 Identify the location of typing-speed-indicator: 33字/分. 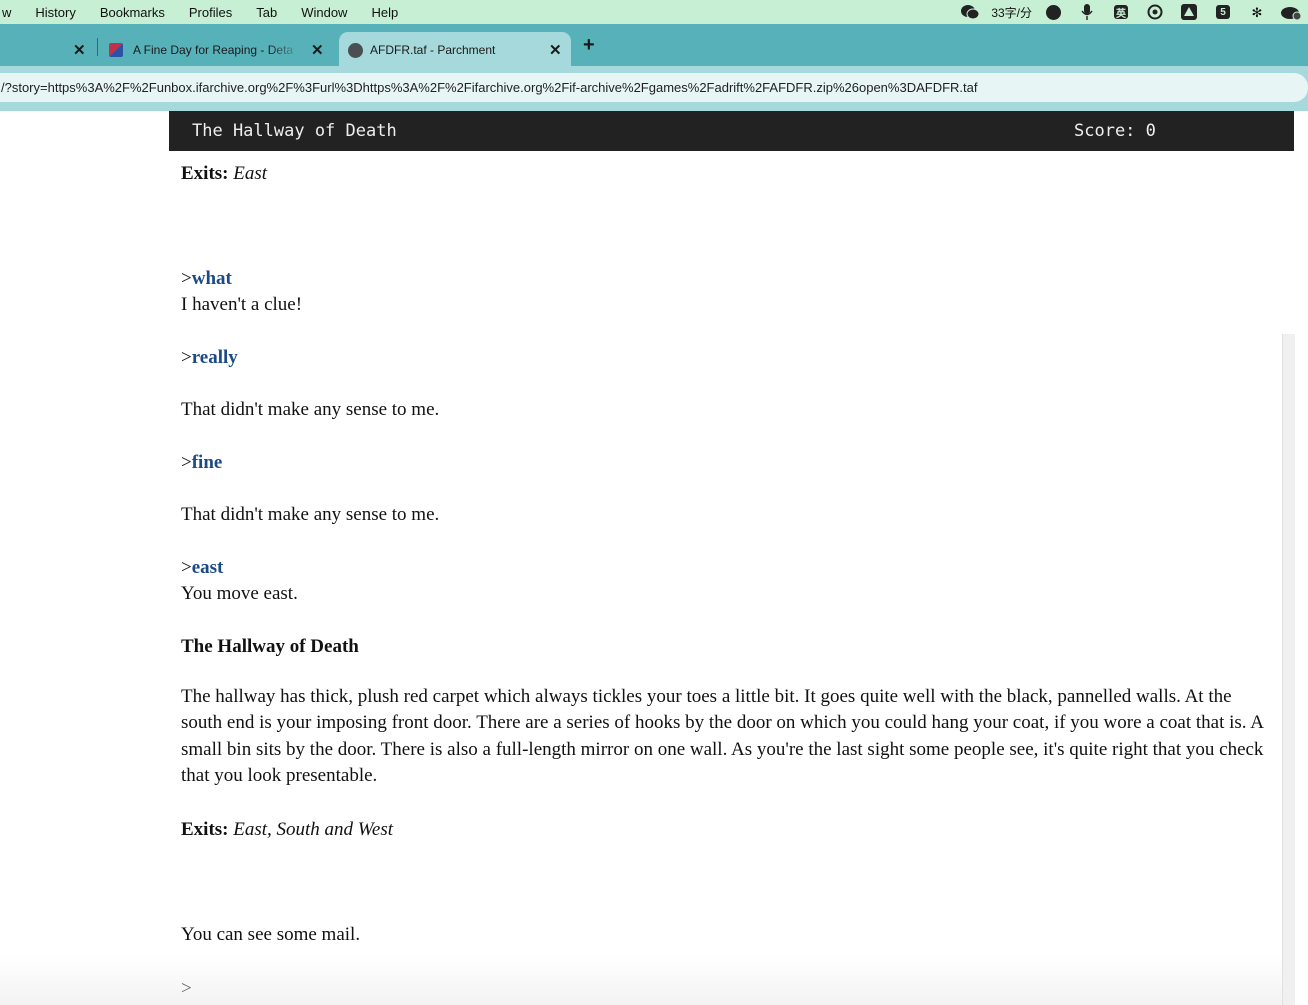
(1011, 12).